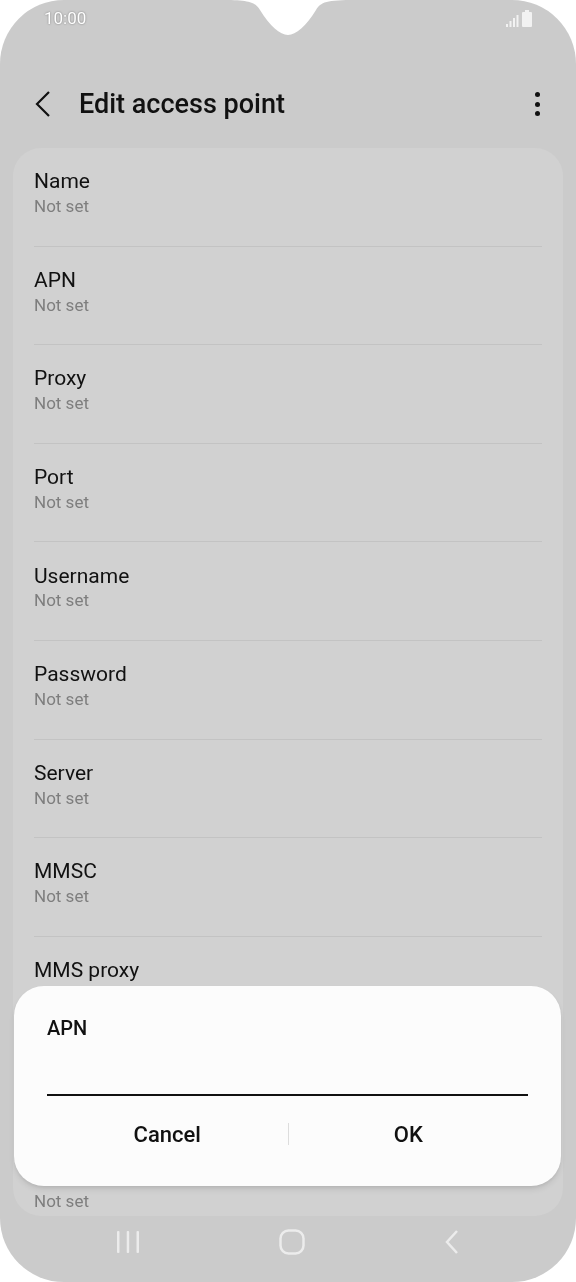 The image size is (576, 1282). Describe the element at coordinates (527, 18) in the screenshot. I see `battery-icon` at that location.